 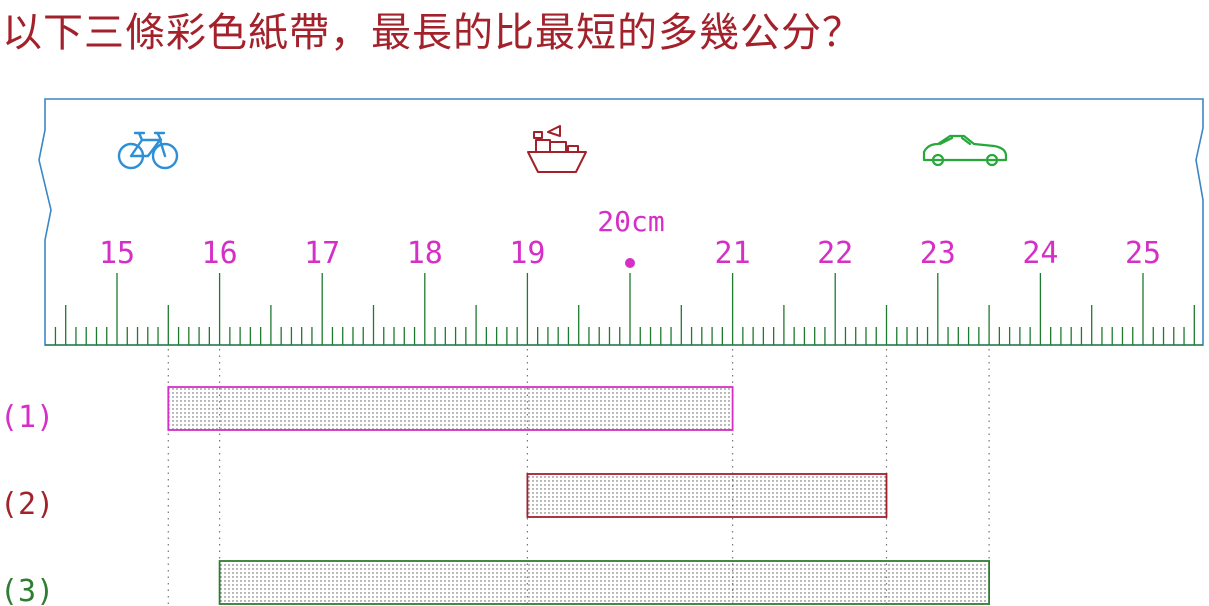 What do you see at coordinates (1040, 253) in the screenshot?
I see `ruler-label: 24` at bounding box center [1040, 253].